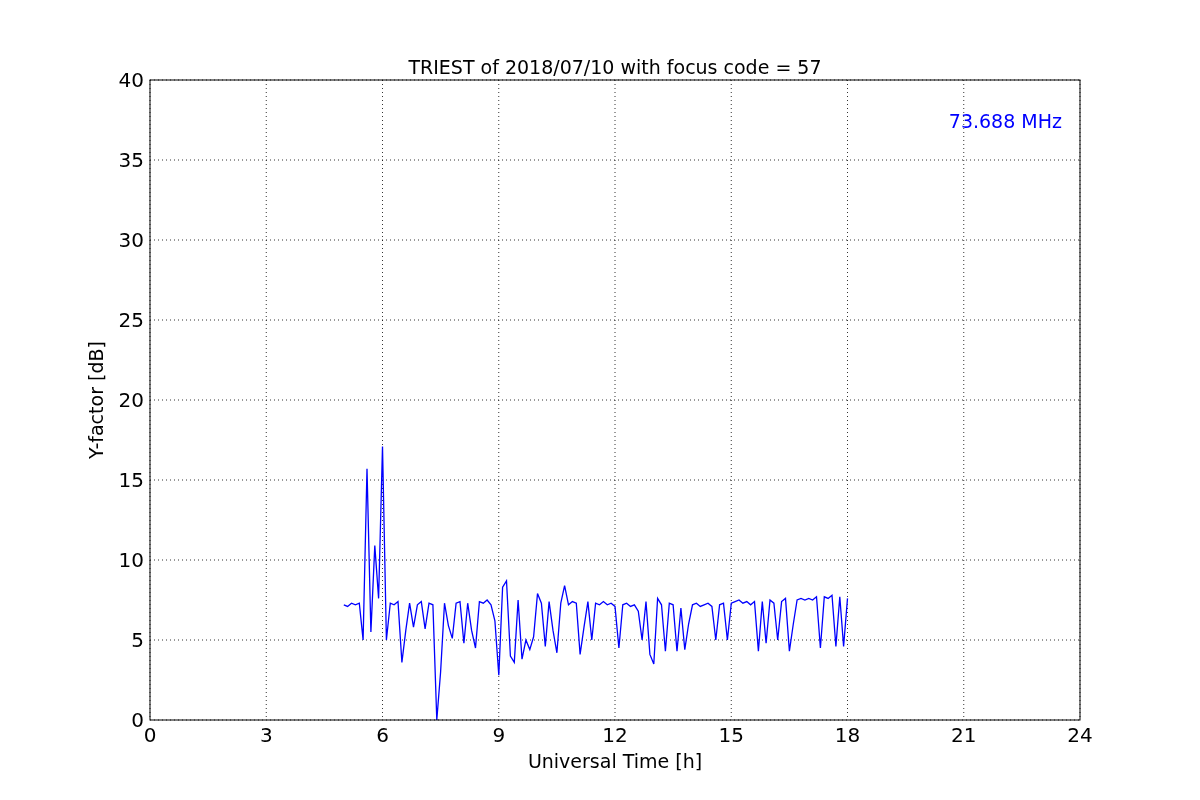  What do you see at coordinates (382, 735) in the screenshot?
I see `tick-label: 6` at bounding box center [382, 735].